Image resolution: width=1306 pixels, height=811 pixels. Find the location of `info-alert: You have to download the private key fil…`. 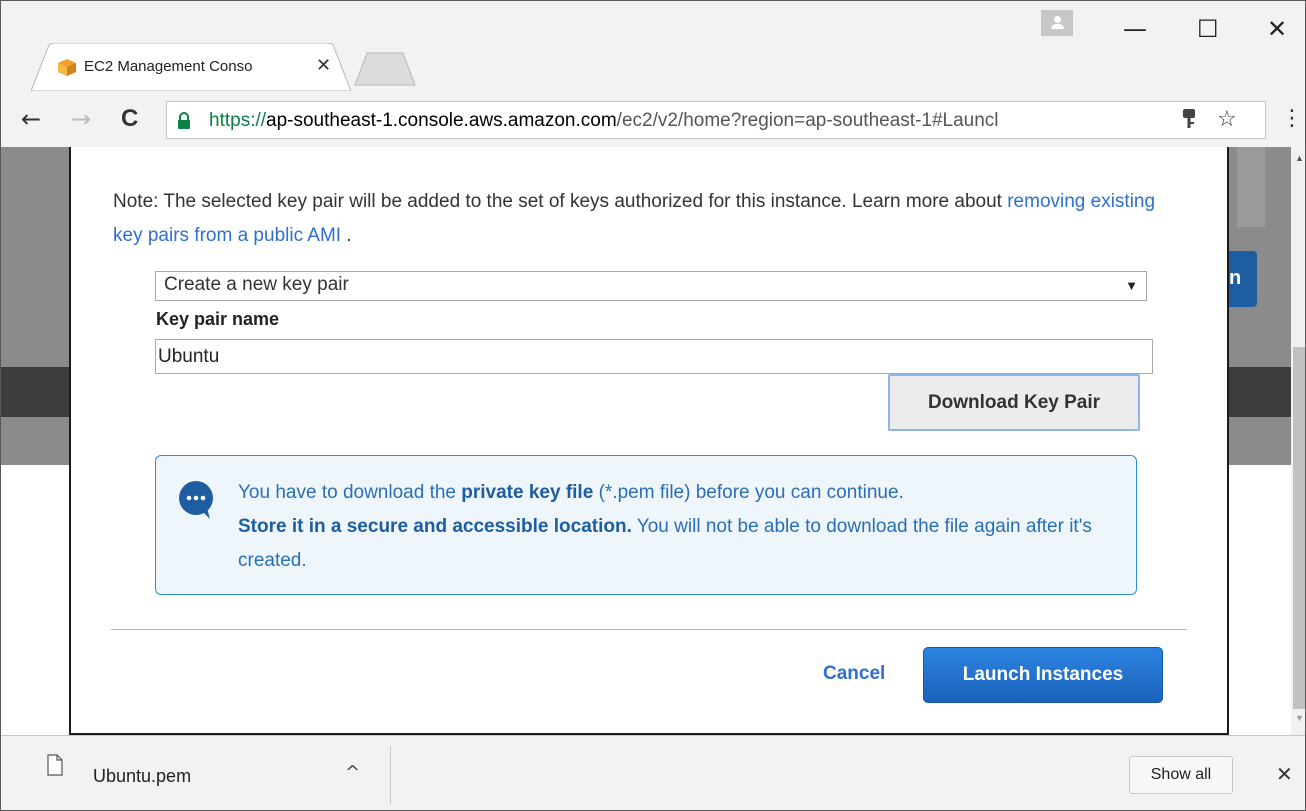

info-alert: You have to download the private key fil… is located at coordinates (646, 525).